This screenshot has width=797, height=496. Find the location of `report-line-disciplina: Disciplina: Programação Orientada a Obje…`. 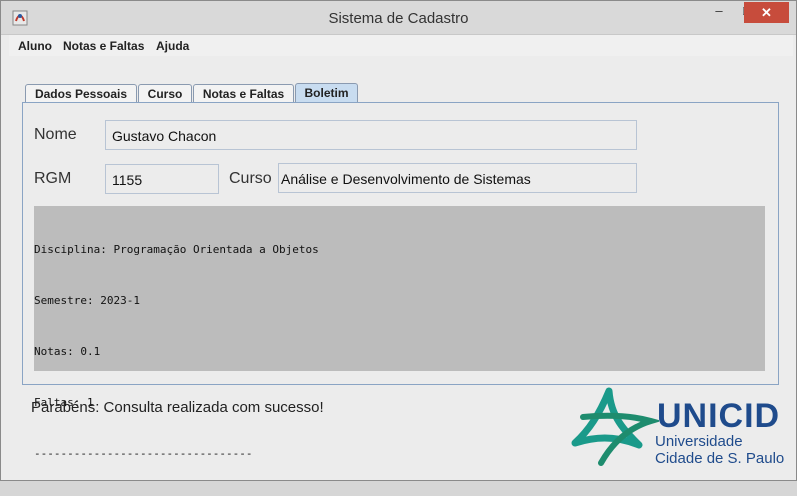

report-line-disciplina: Disciplina: Programação Orientada a Obje… is located at coordinates (176, 249).